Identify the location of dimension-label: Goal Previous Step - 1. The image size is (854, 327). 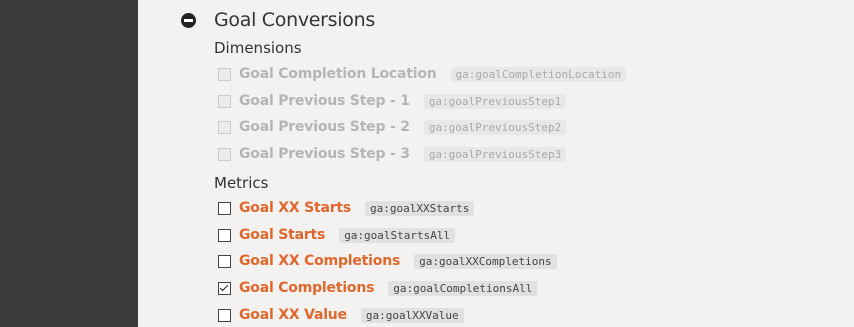
(324, 101).